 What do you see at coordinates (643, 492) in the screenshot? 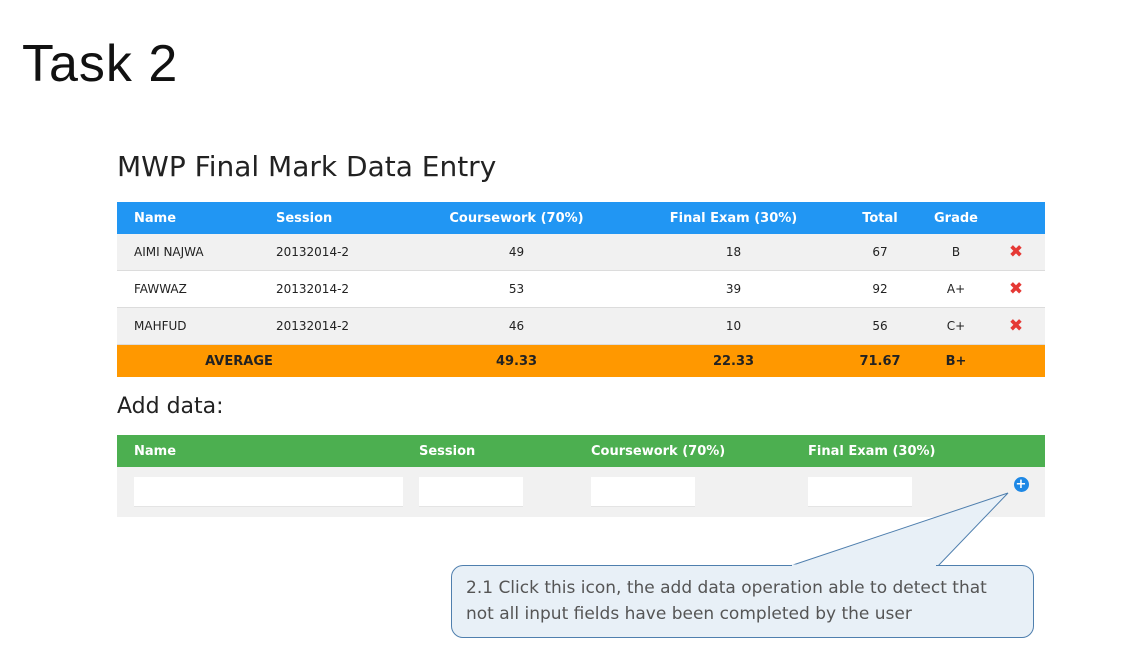
I see `coursework-input` at bounding box center [643, 492].